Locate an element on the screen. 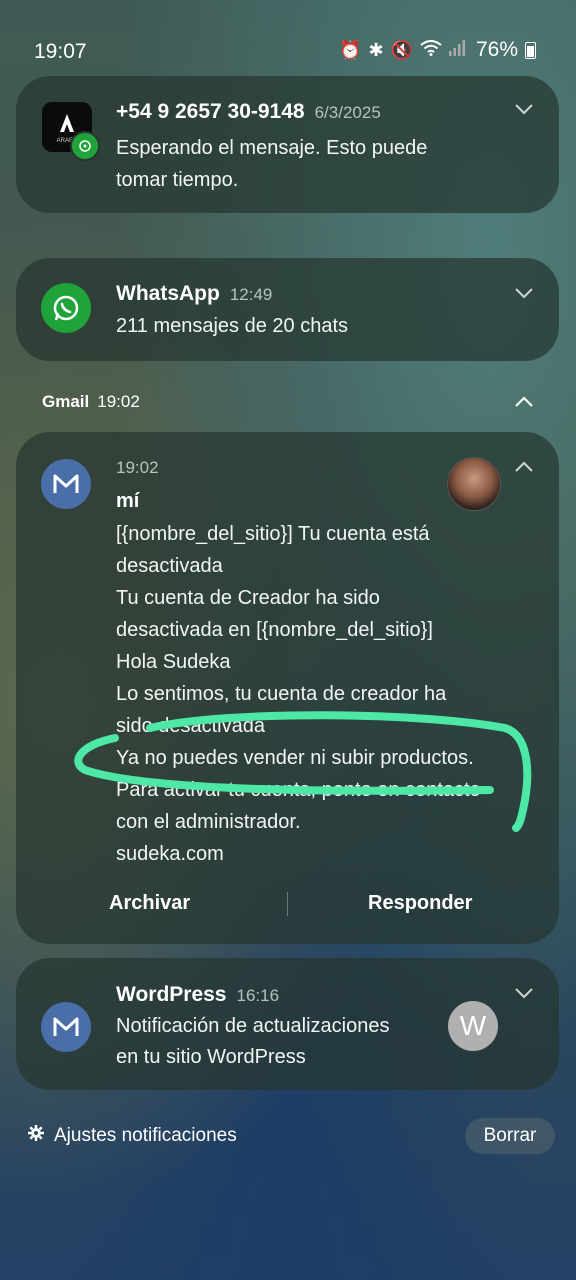  whatsapp-header: WhatsApp 12:49 is located at coordinates (194, 294).